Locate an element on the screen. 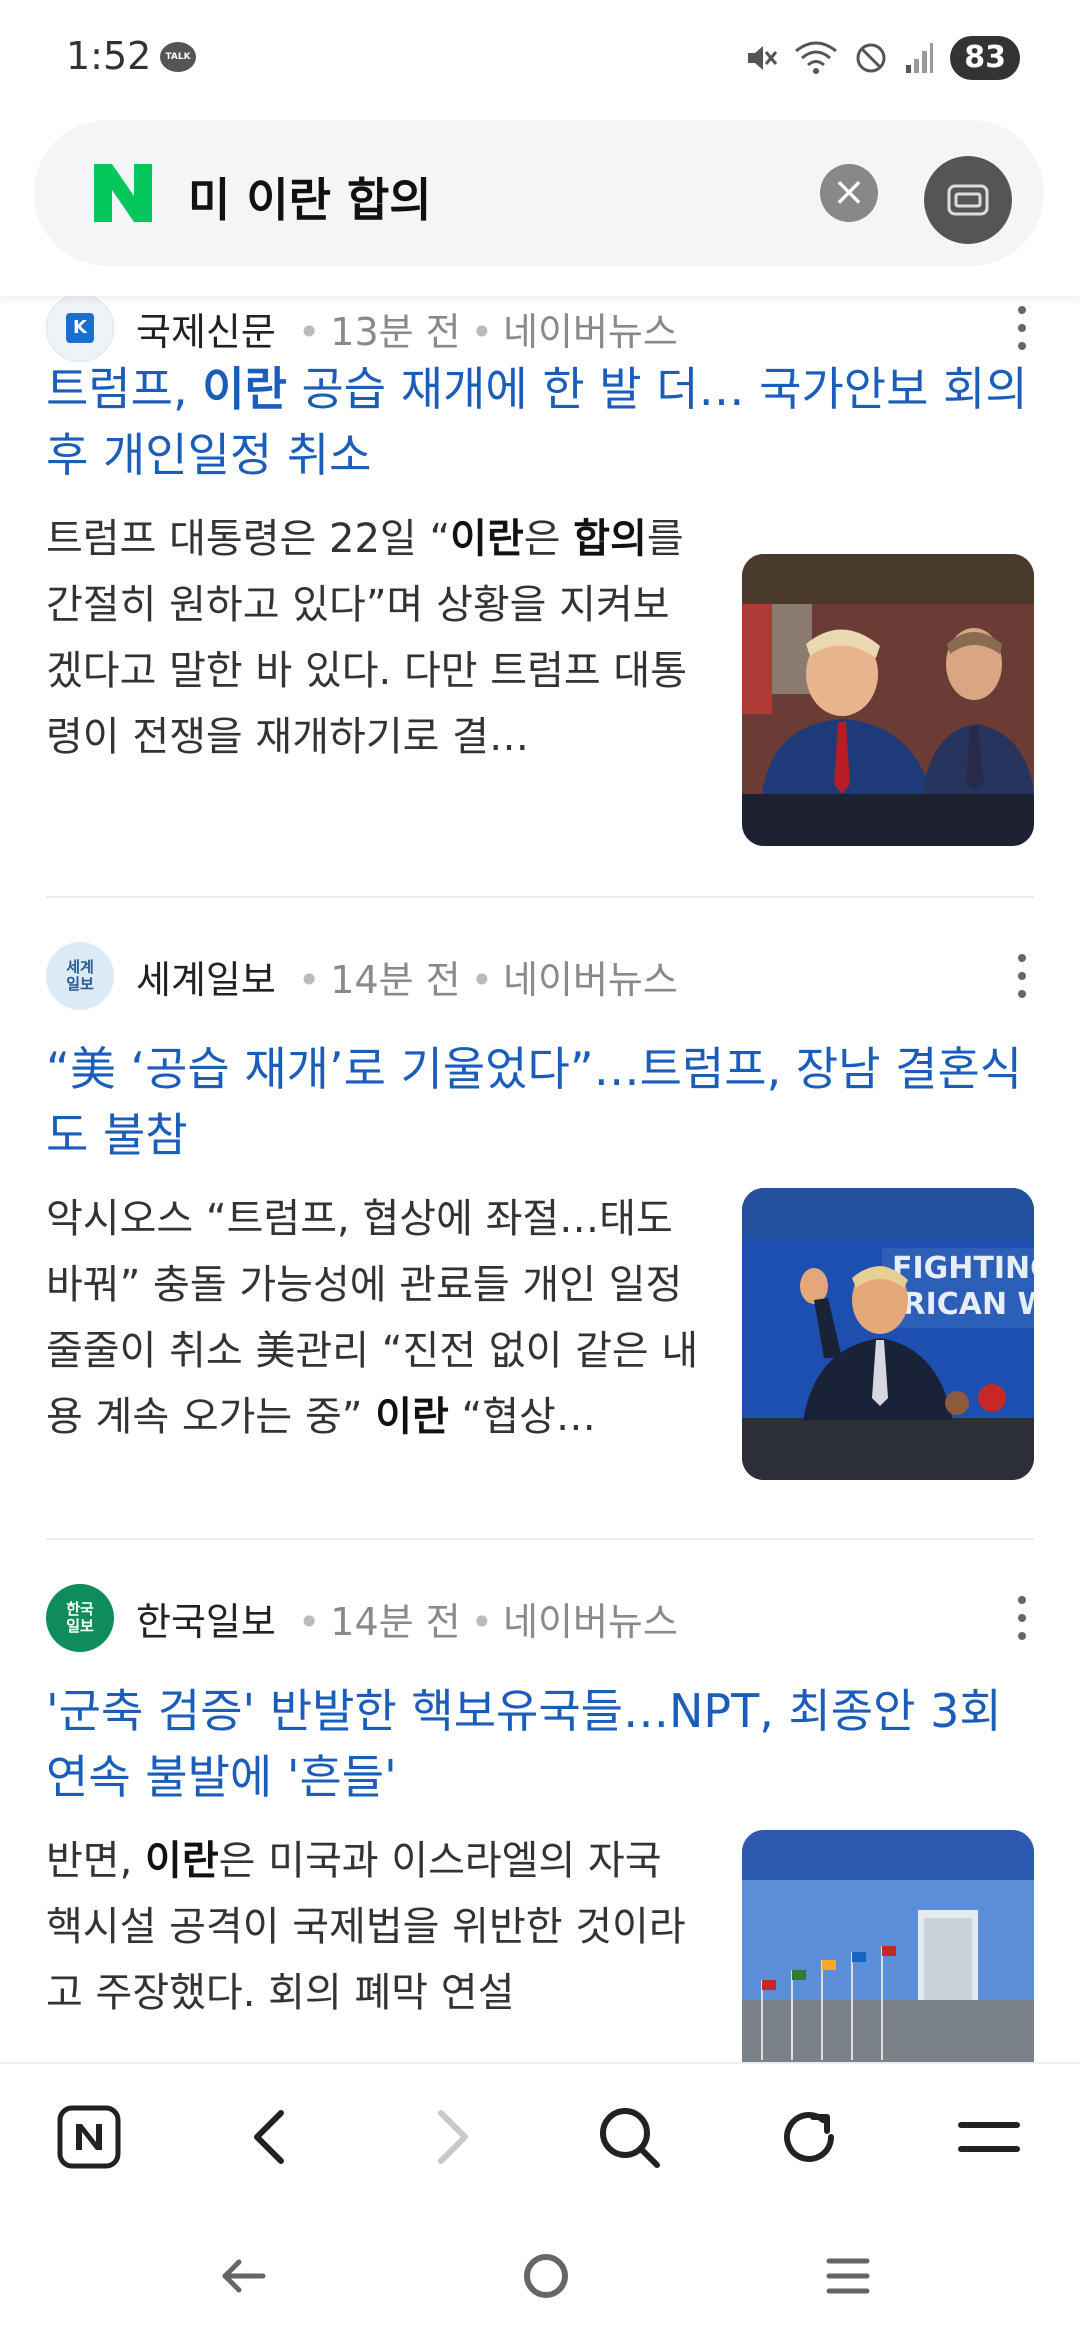  naver-logo-icon is located at coordinates (123, 193).